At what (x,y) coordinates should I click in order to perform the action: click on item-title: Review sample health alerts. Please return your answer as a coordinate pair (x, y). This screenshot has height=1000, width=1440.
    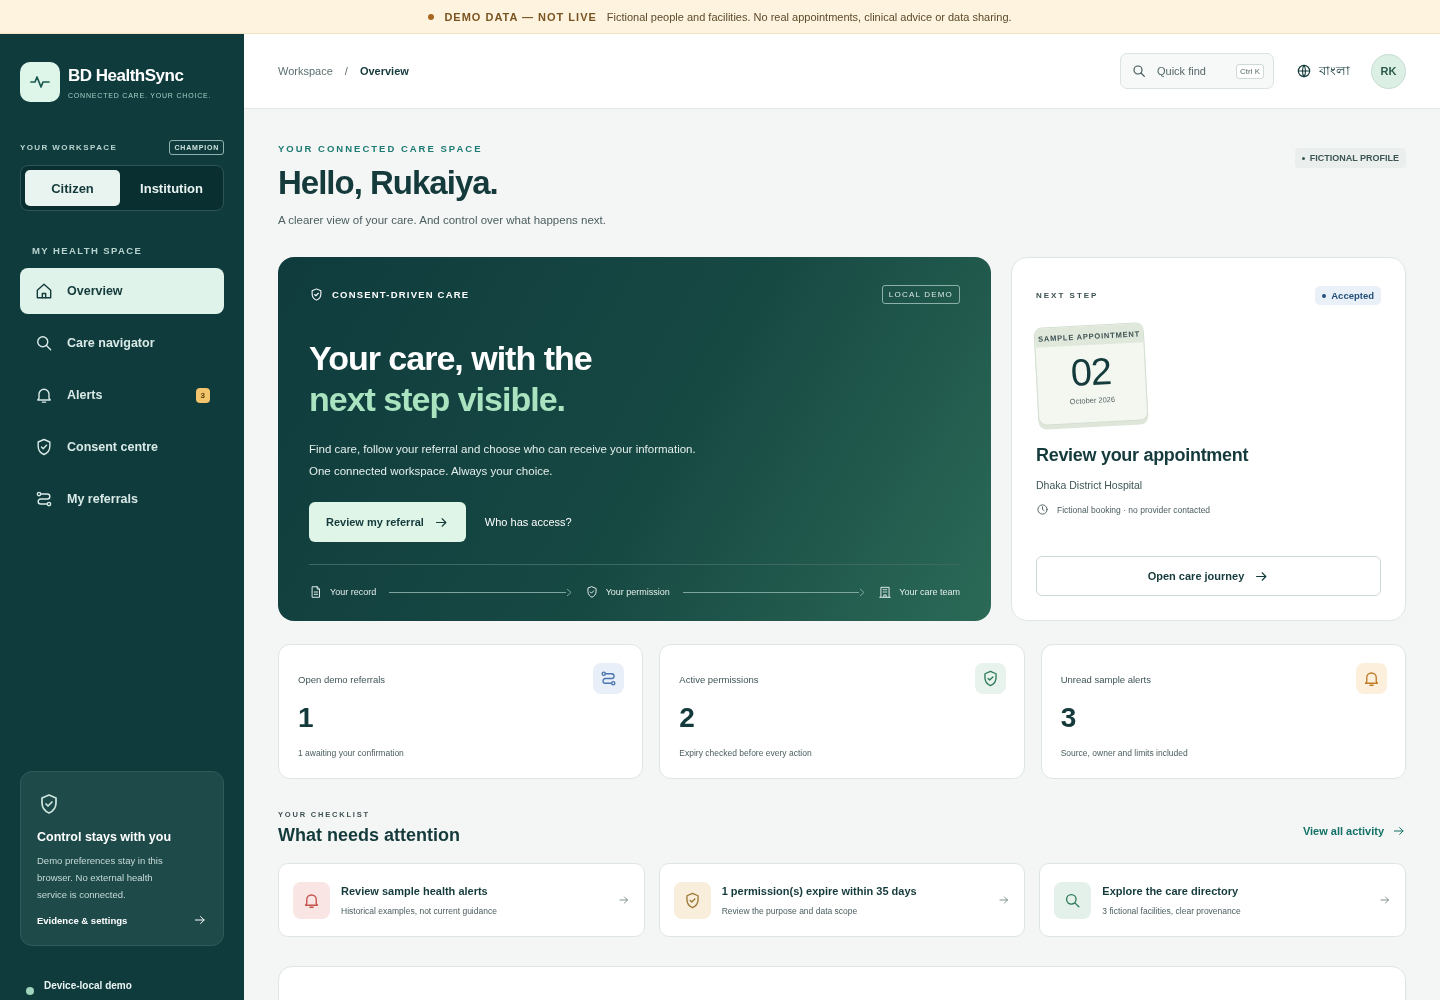
    Looking at the image, I should click on (415, 890).